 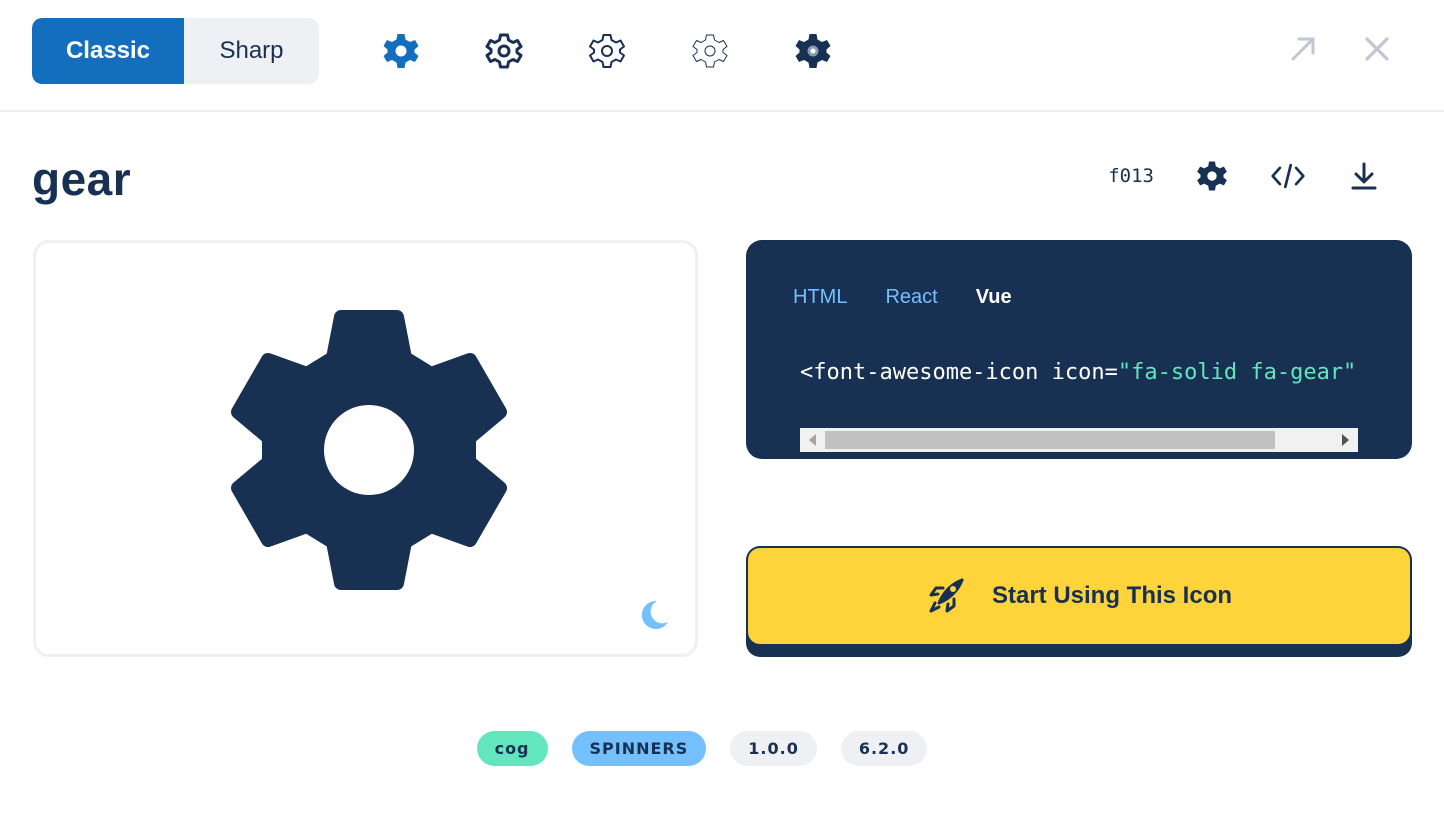 What do you see at coordinates (911, 297) in the screenshot?
I see `tab-react: React` at bounding box center [911, 297].